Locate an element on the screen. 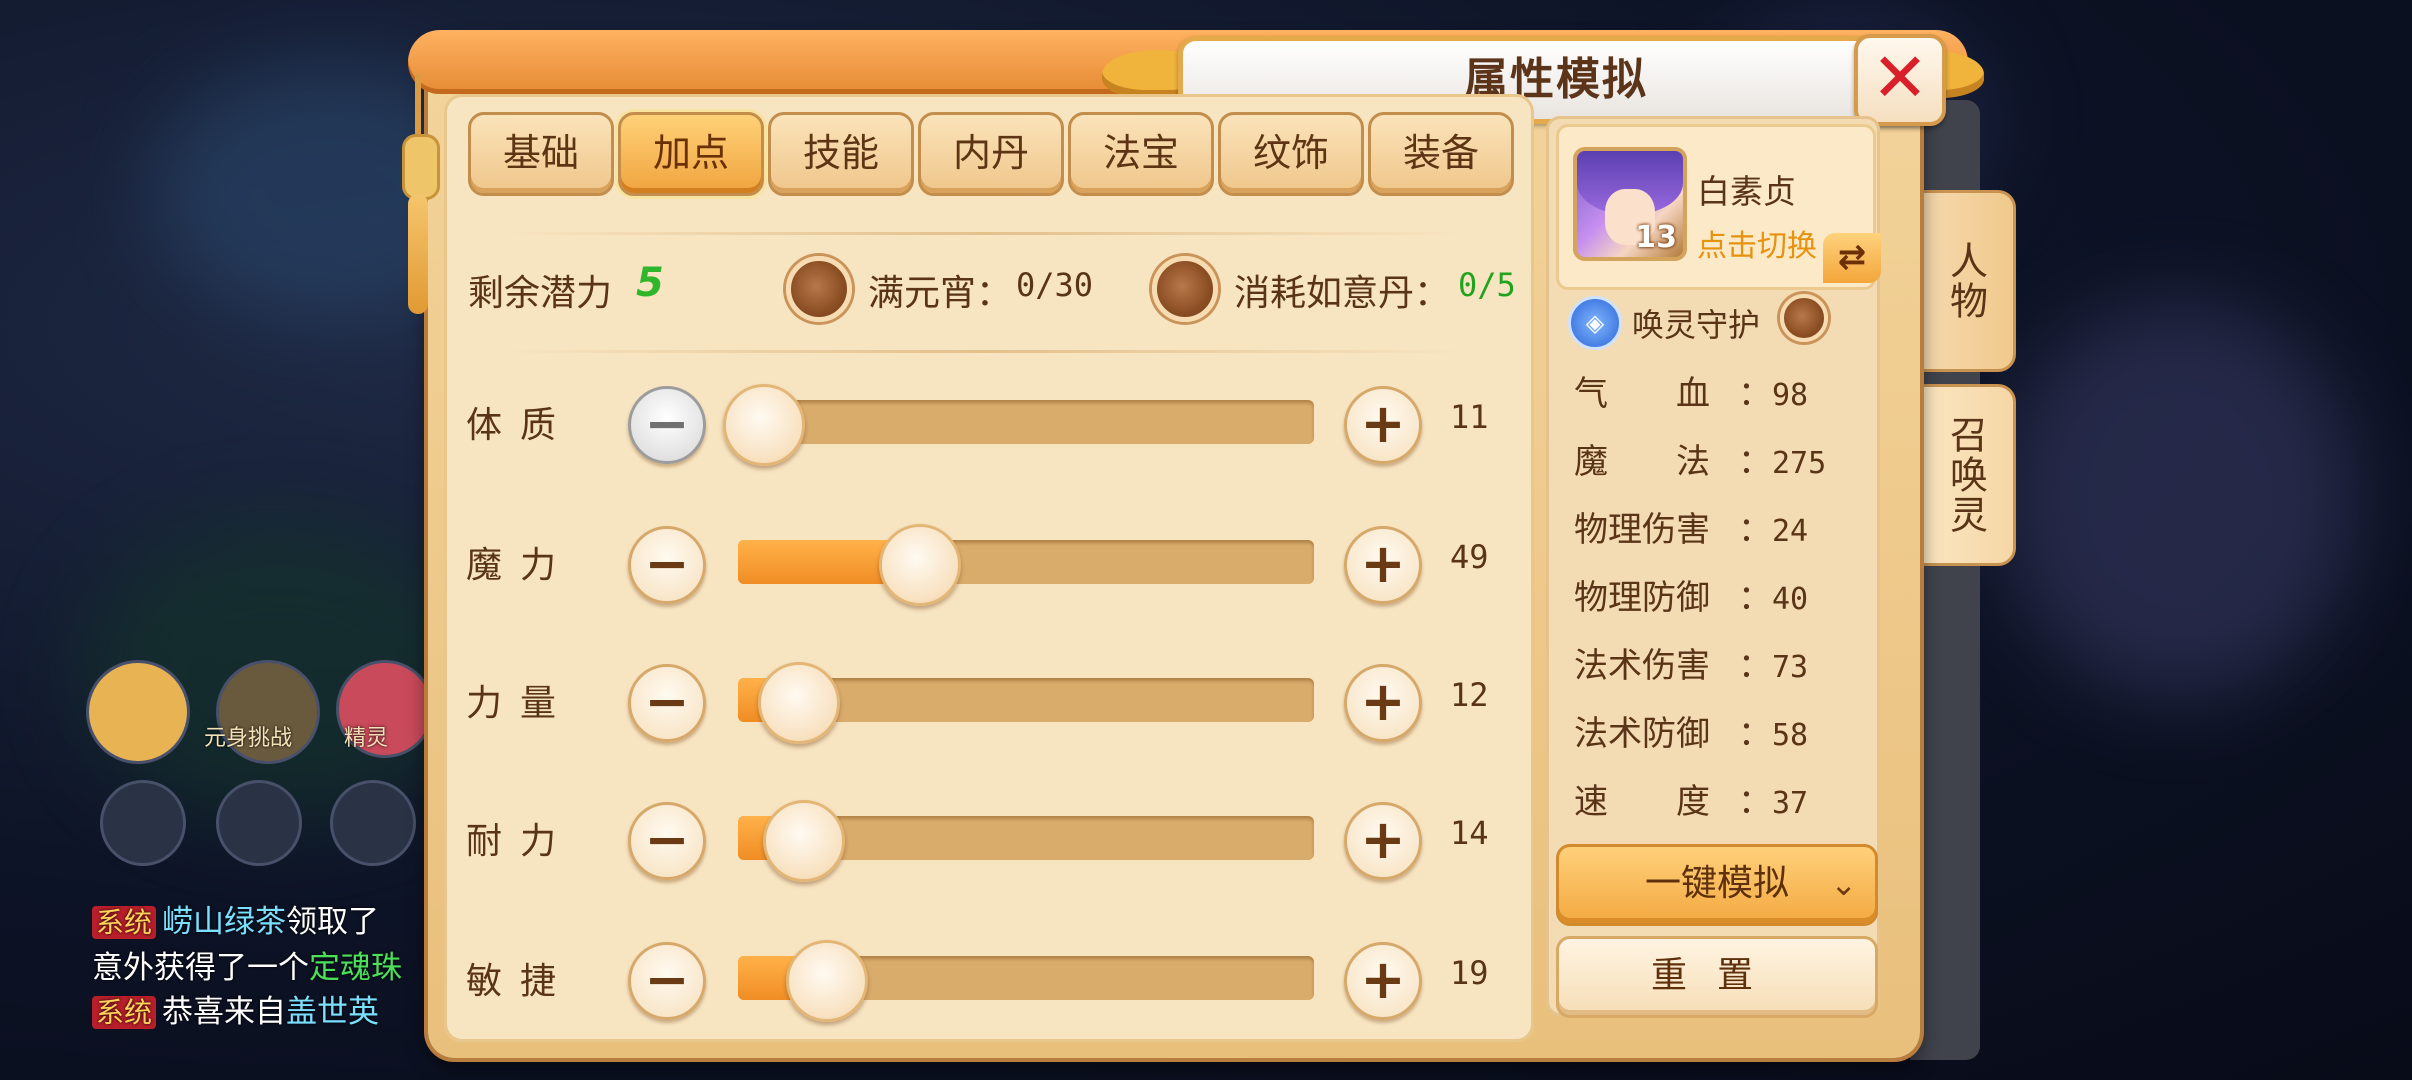 This screenshot has width=2412, height=1080. stat-value: 98 is located at coordinates (1790, 395).